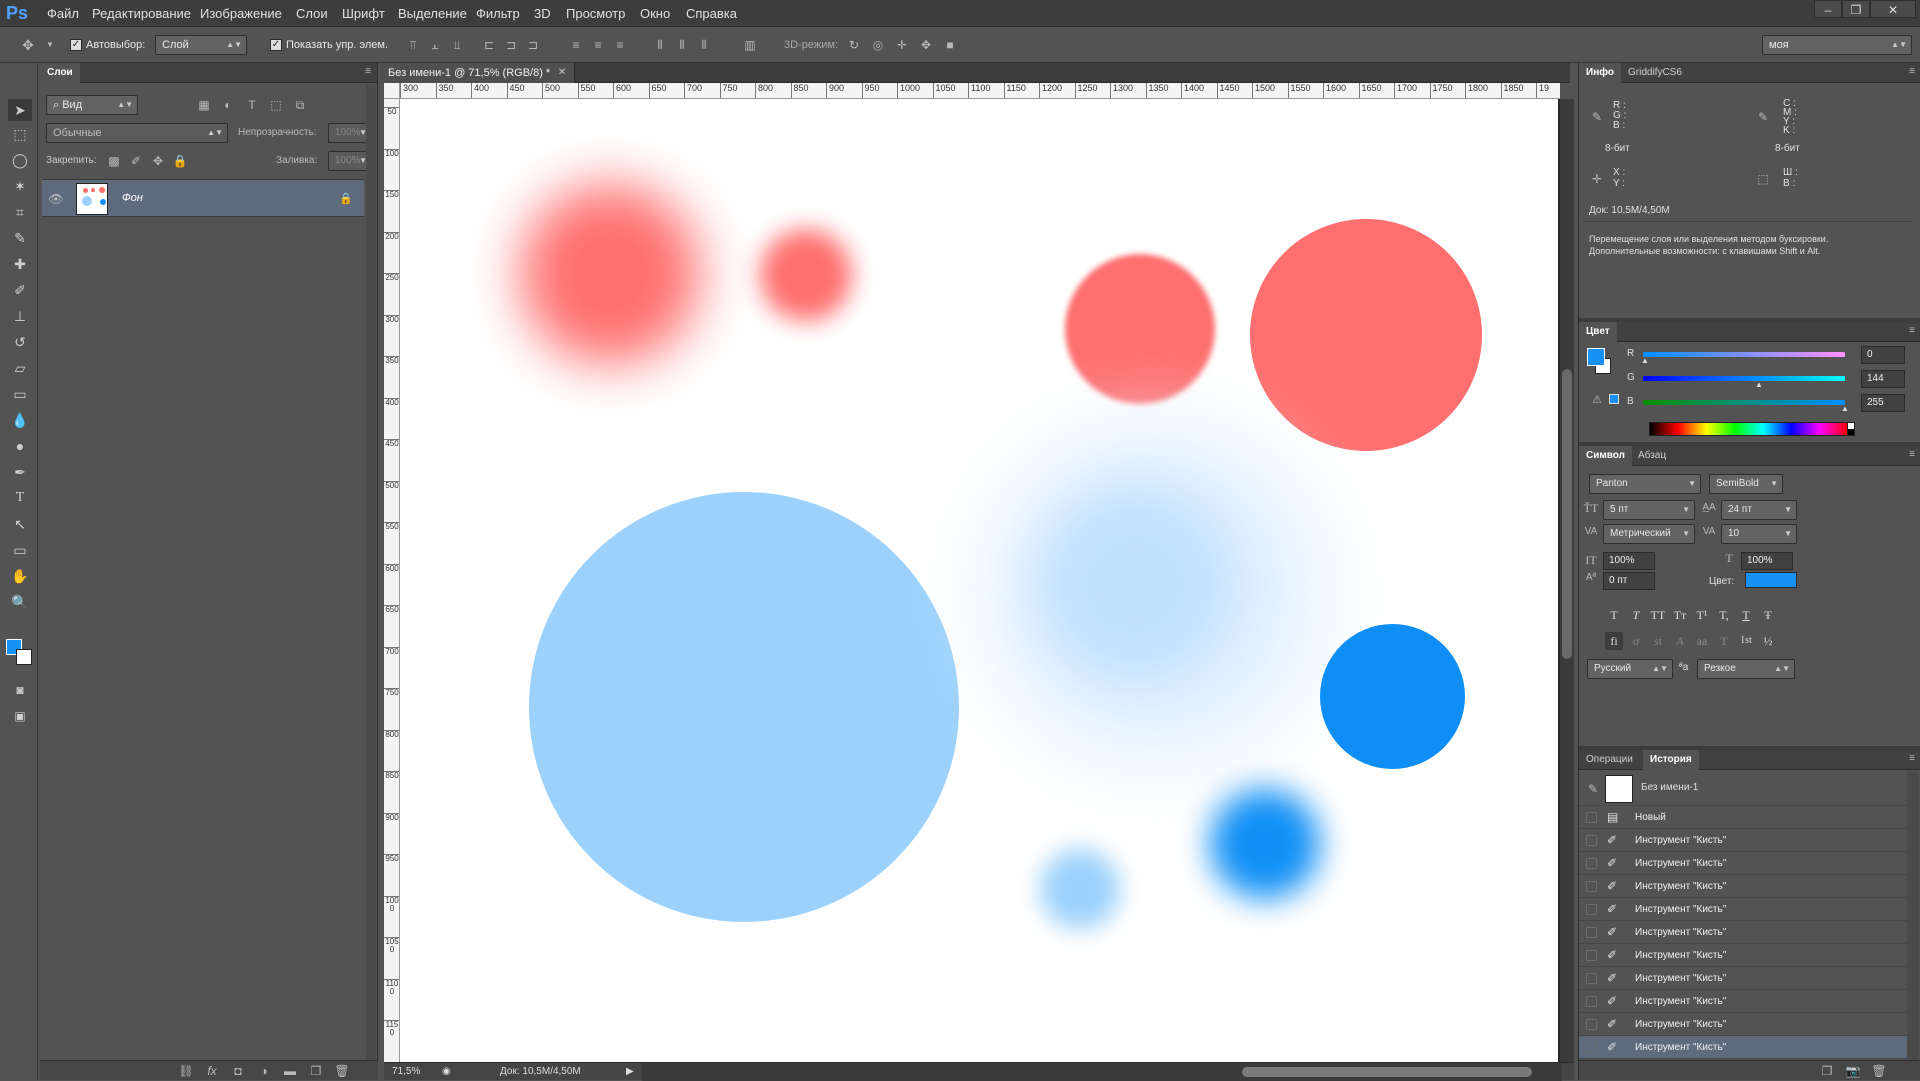 Image resolution: width=1920 pixels, height=1081 pixels. What do you see at coordinates (1746, 641) in the screenshot?
I see `ordinals-button: 1st` at bounding box center [1746, 641].